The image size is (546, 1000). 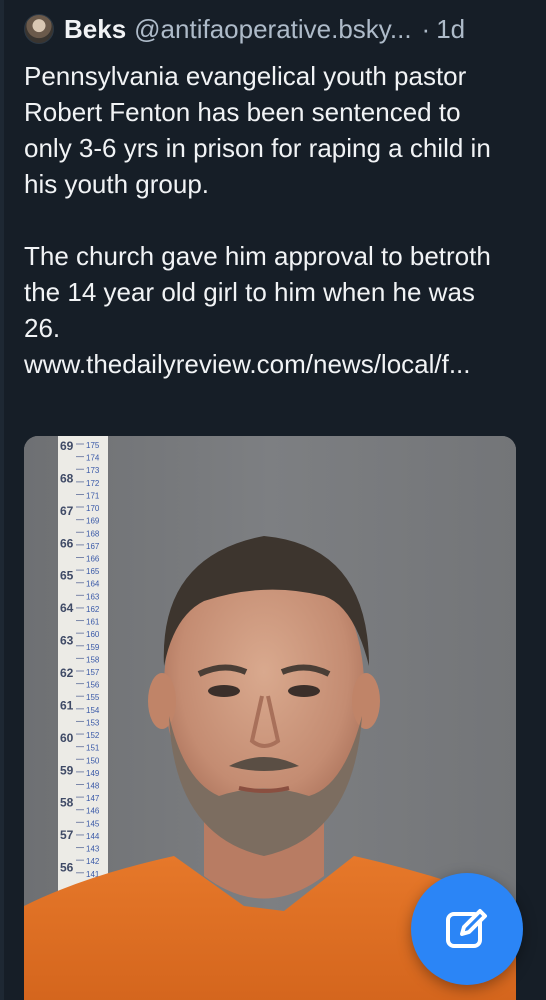 What do you see at coordinates (304, 691) in the screenshot?
I see `right-eye` at bounding box center [304, 691].